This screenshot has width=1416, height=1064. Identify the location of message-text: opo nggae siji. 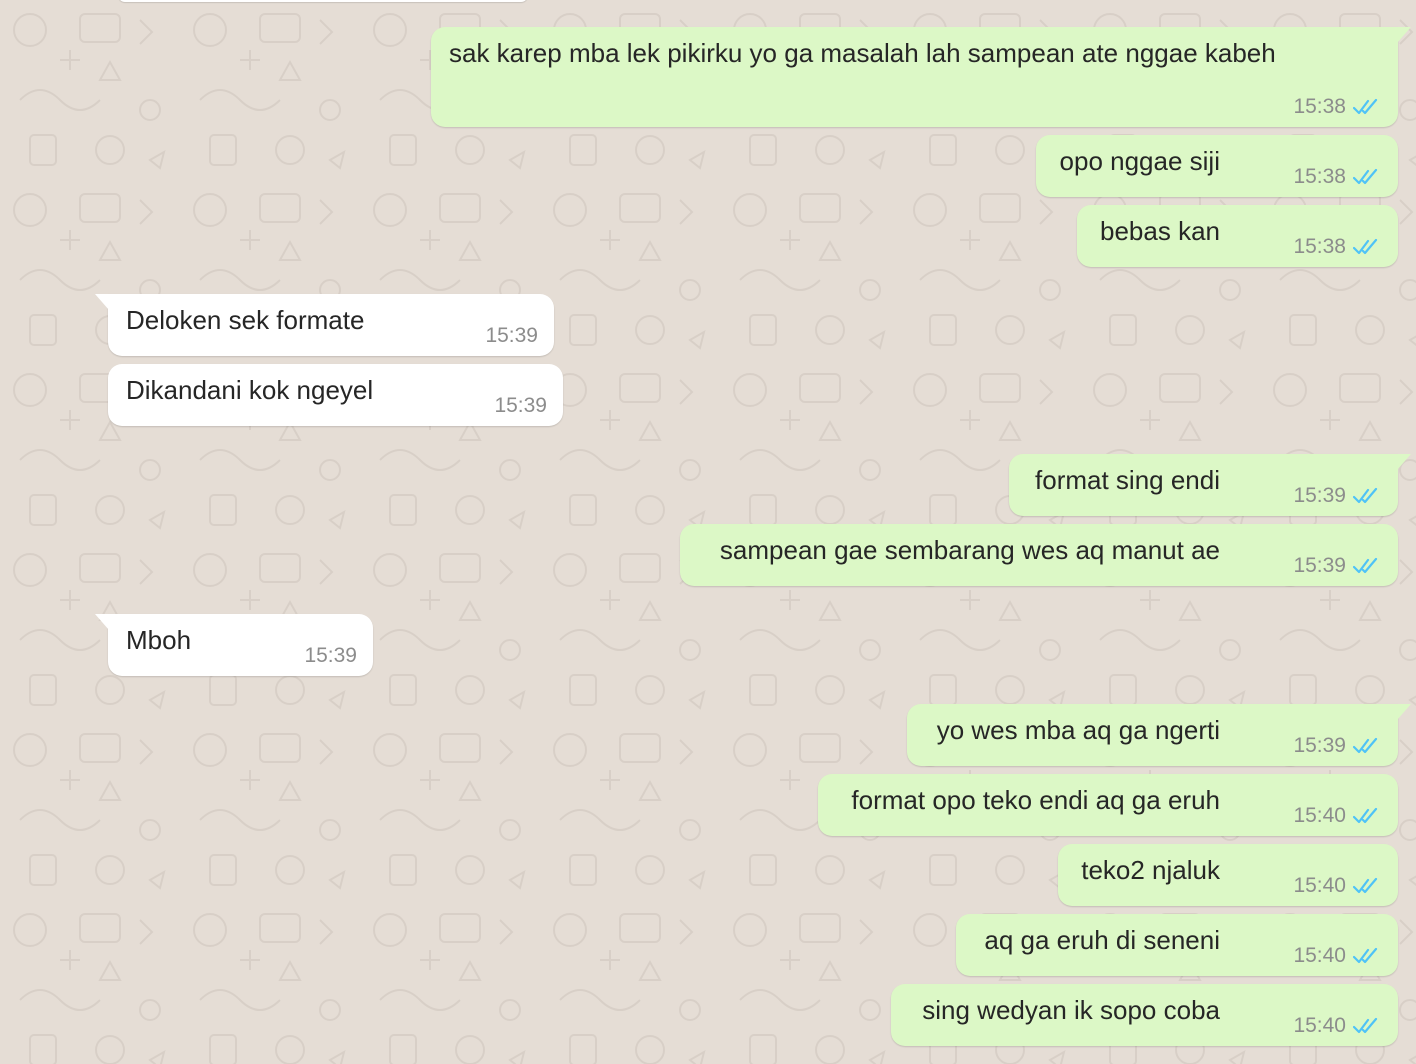
(1139, 161).